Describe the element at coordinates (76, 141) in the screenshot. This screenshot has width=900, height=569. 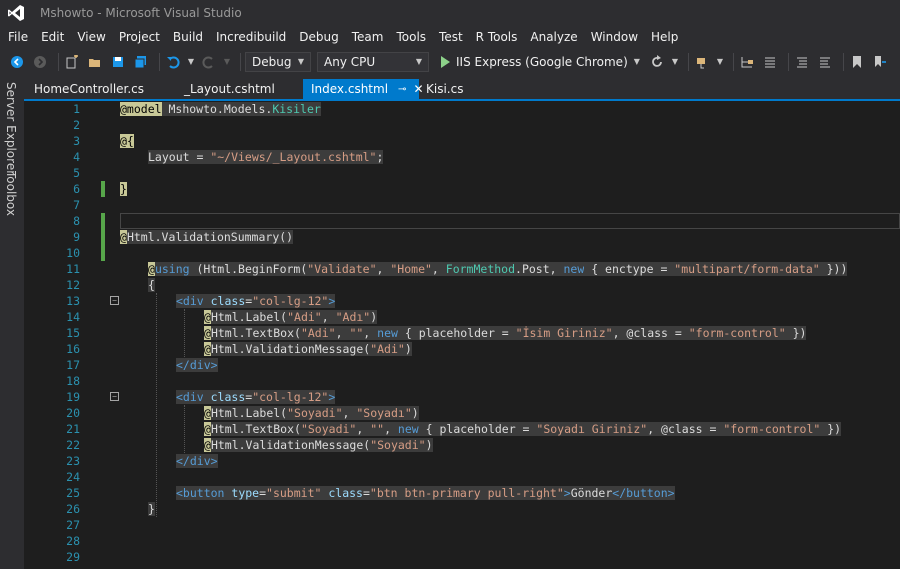
I see `line-number: 3` at that location.